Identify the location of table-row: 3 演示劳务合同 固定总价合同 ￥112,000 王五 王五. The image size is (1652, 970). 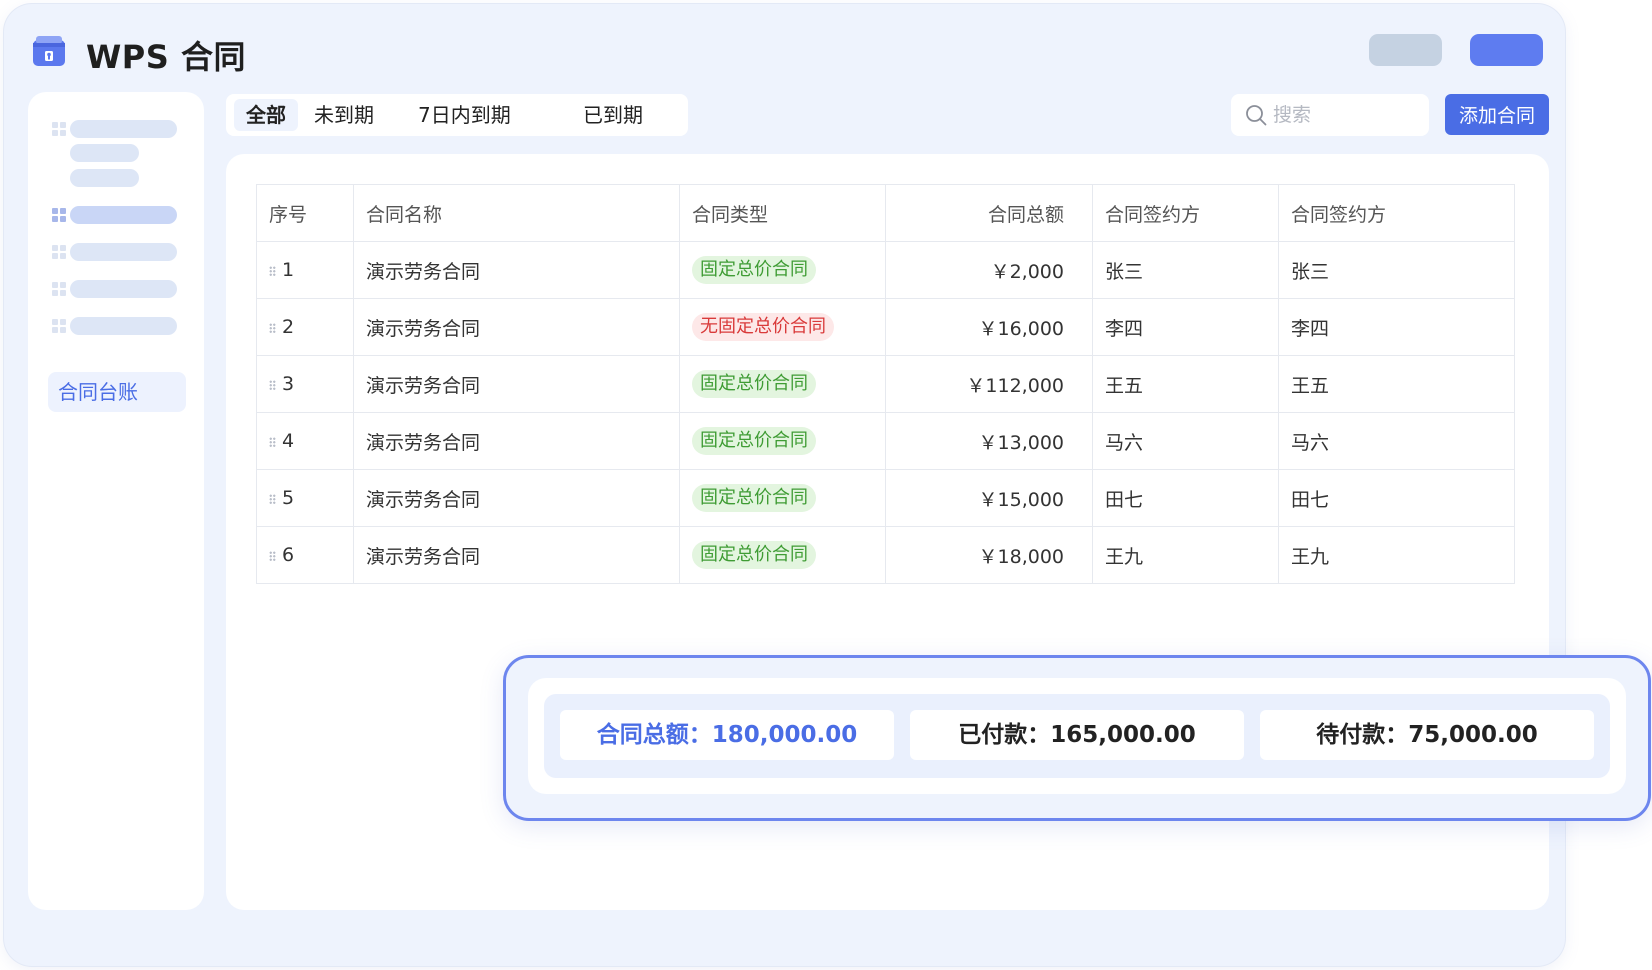
(885, 384).